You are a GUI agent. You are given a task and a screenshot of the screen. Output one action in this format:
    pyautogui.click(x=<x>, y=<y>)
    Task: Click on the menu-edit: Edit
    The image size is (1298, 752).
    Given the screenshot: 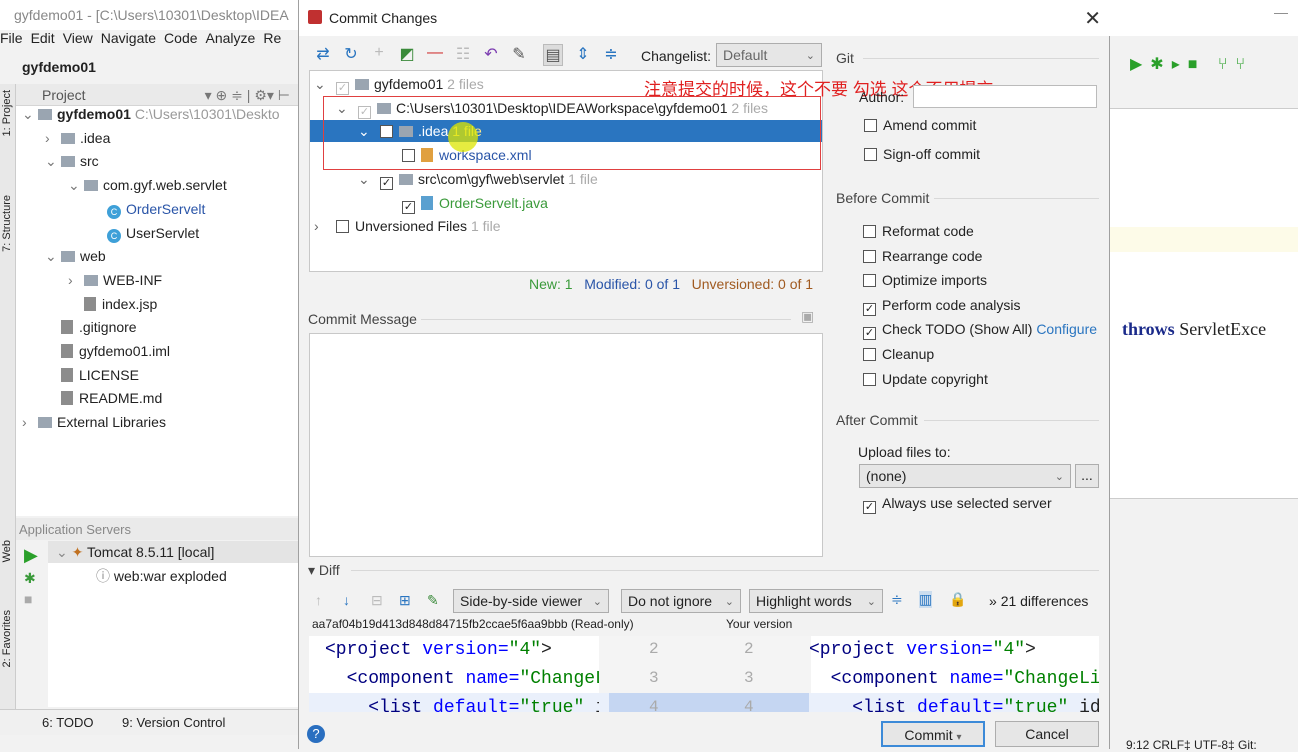 What is the action you would take?
    pyautogui.click(x=43, y=38)
    